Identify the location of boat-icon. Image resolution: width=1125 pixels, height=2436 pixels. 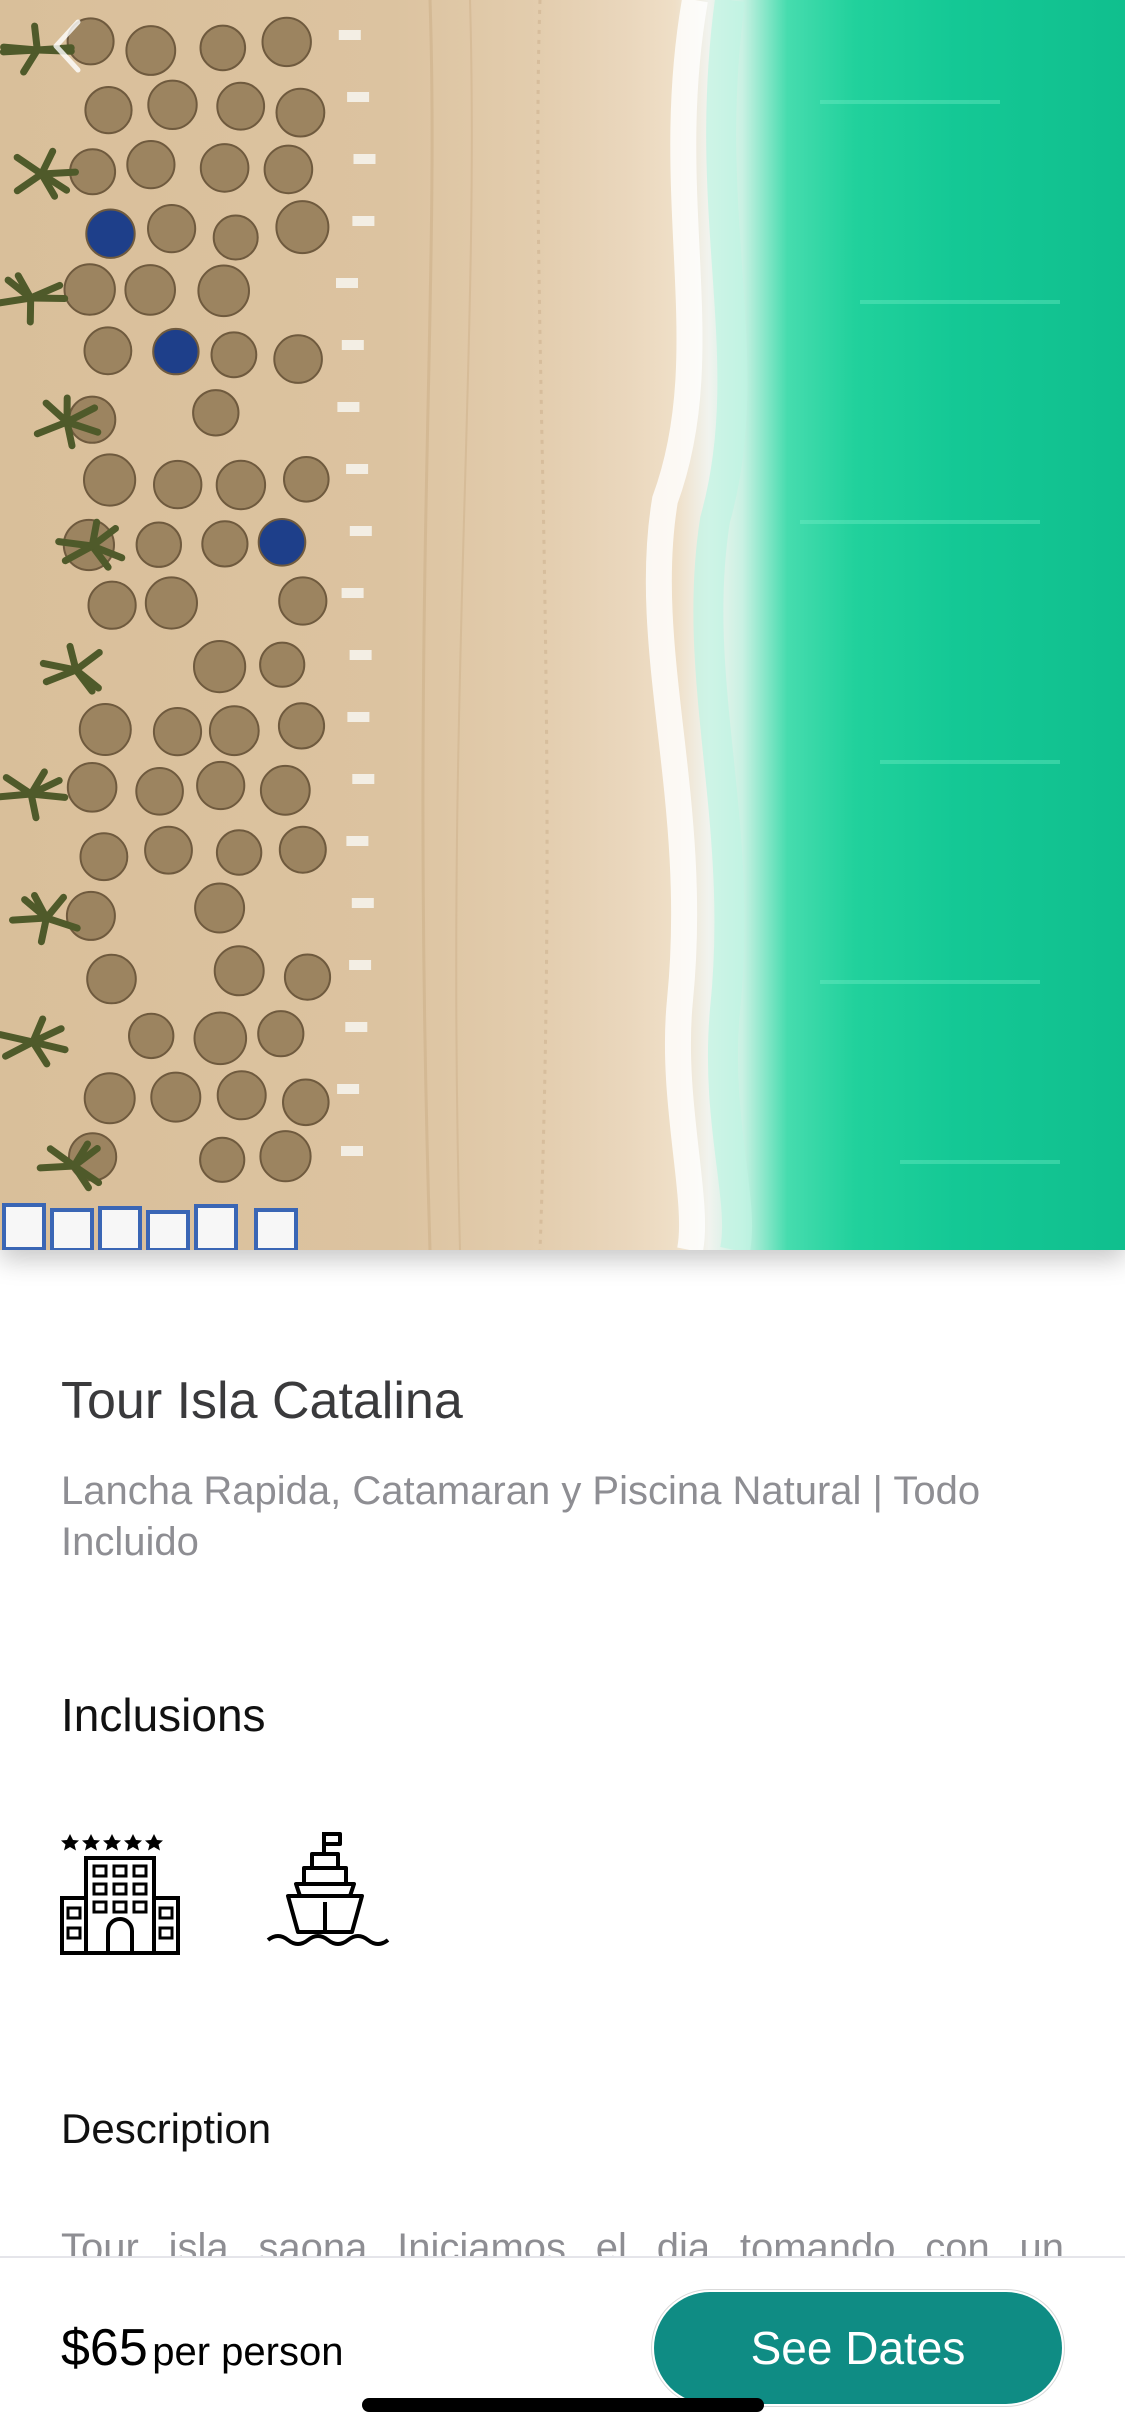
(328, 1889).